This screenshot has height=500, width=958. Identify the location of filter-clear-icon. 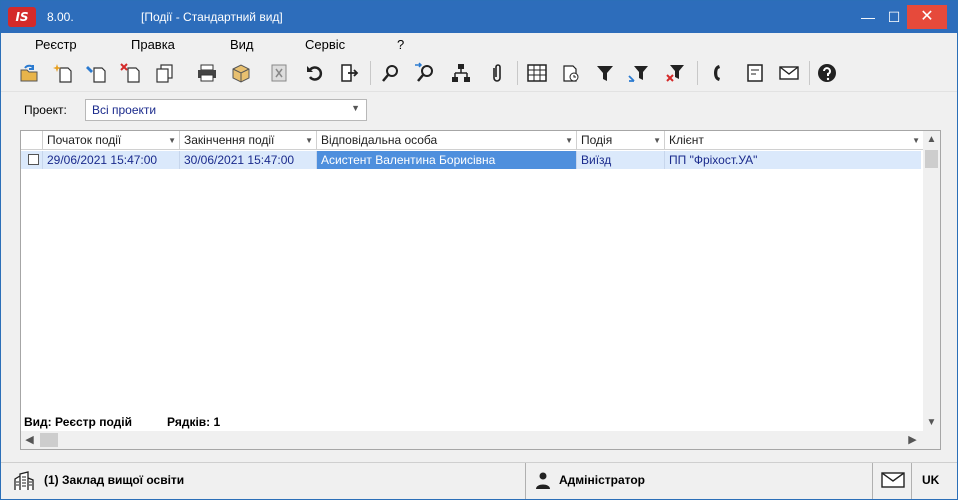
(675, 73).